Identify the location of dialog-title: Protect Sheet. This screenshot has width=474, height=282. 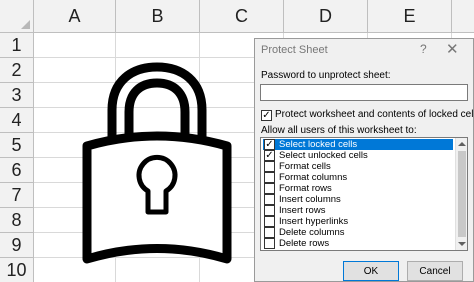
(294, 50).